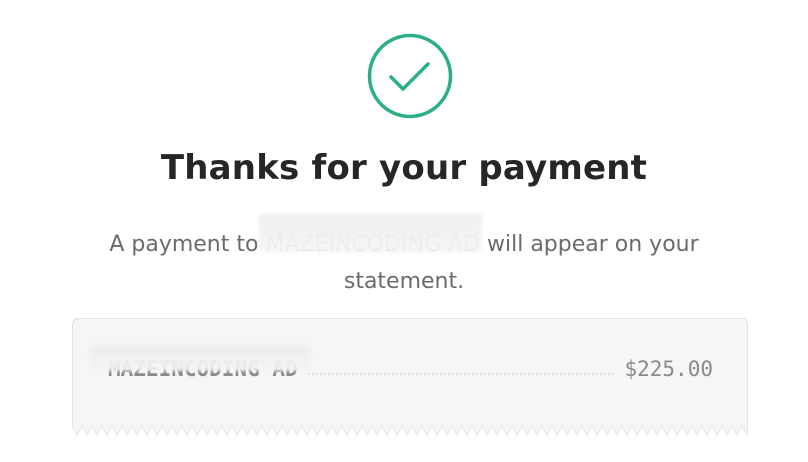 The width and height of the screenshot is (808, 462). What do you see at coordinates (404, 281) in the screenshot?
I see `payment-message-line-2: statement.` at bounding box center [404, 281].